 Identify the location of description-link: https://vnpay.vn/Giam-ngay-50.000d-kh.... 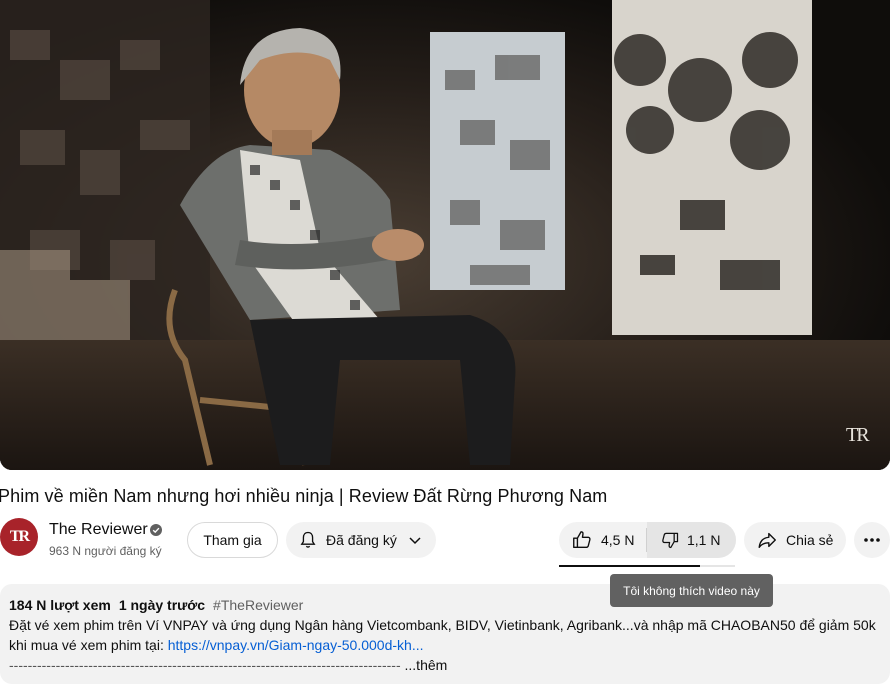
(296, 645).